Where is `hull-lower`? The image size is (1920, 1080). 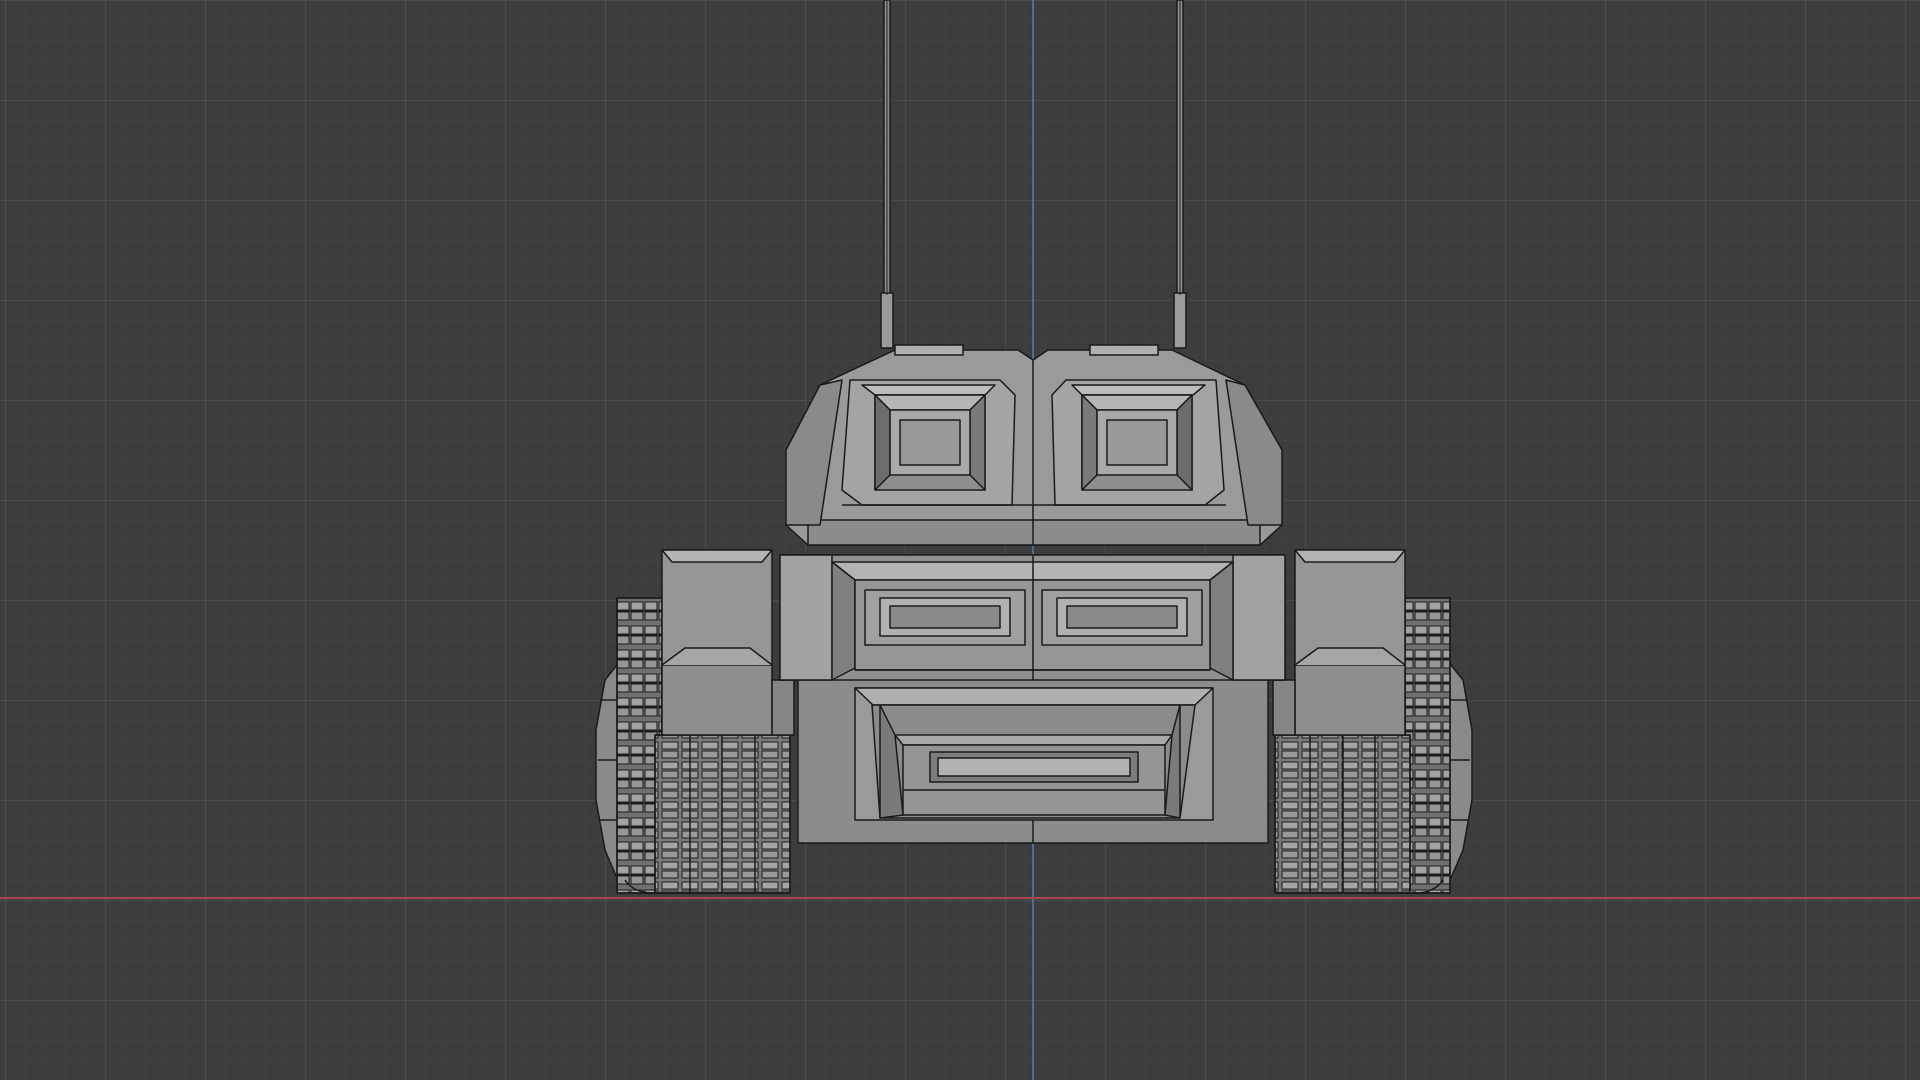
hull-lower is located at coordinates (1033, 760).